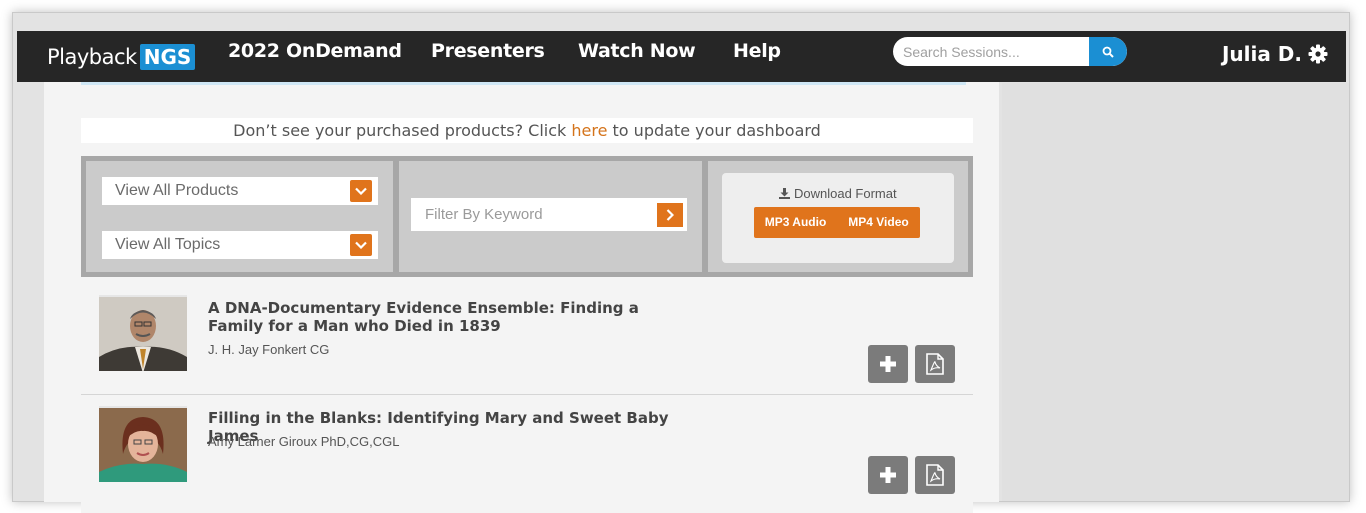  What do you see at coordinates (1318, 54) in the screenshot?
I see `gear-icon` at bounding box center [1318, 54].